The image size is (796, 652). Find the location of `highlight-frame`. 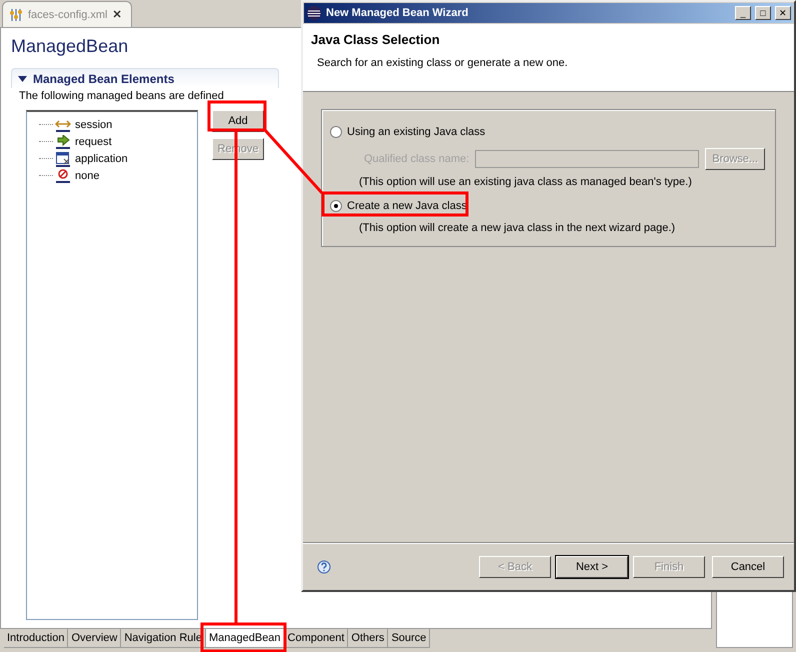

highlight-frame is located at coordinates (237, 116).